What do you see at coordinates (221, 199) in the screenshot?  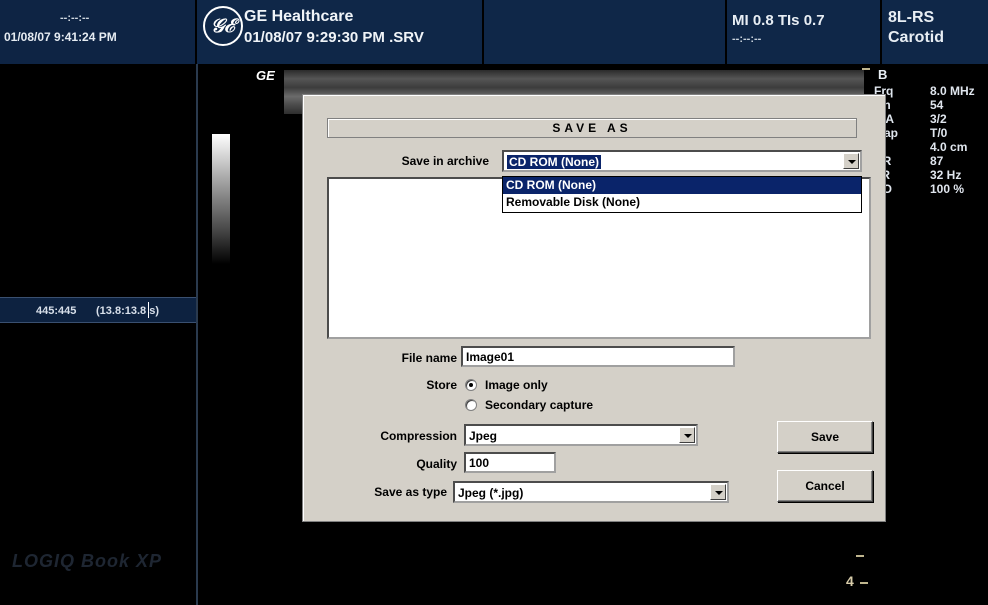 I see `grayscale-bar` at bounding box center [221, 199].